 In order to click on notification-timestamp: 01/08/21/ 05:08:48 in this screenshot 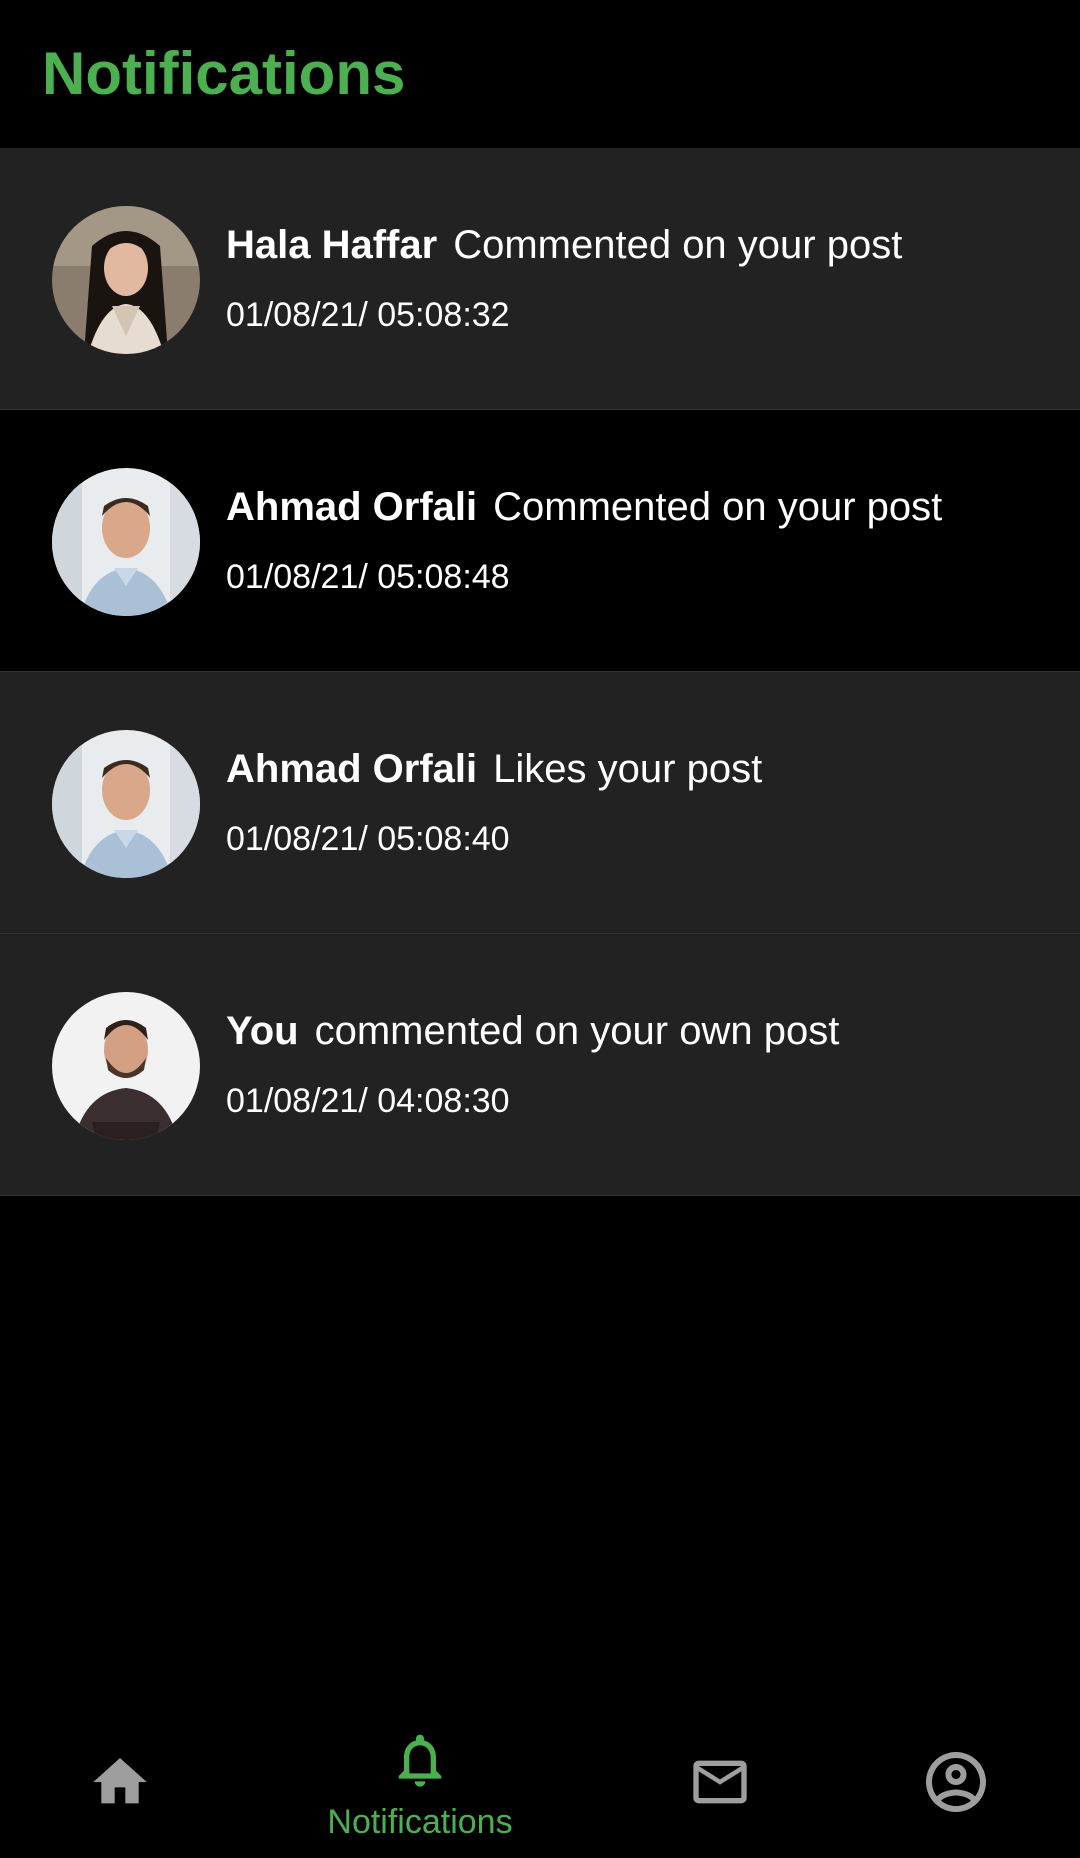, I will do `click(368, 577)`.